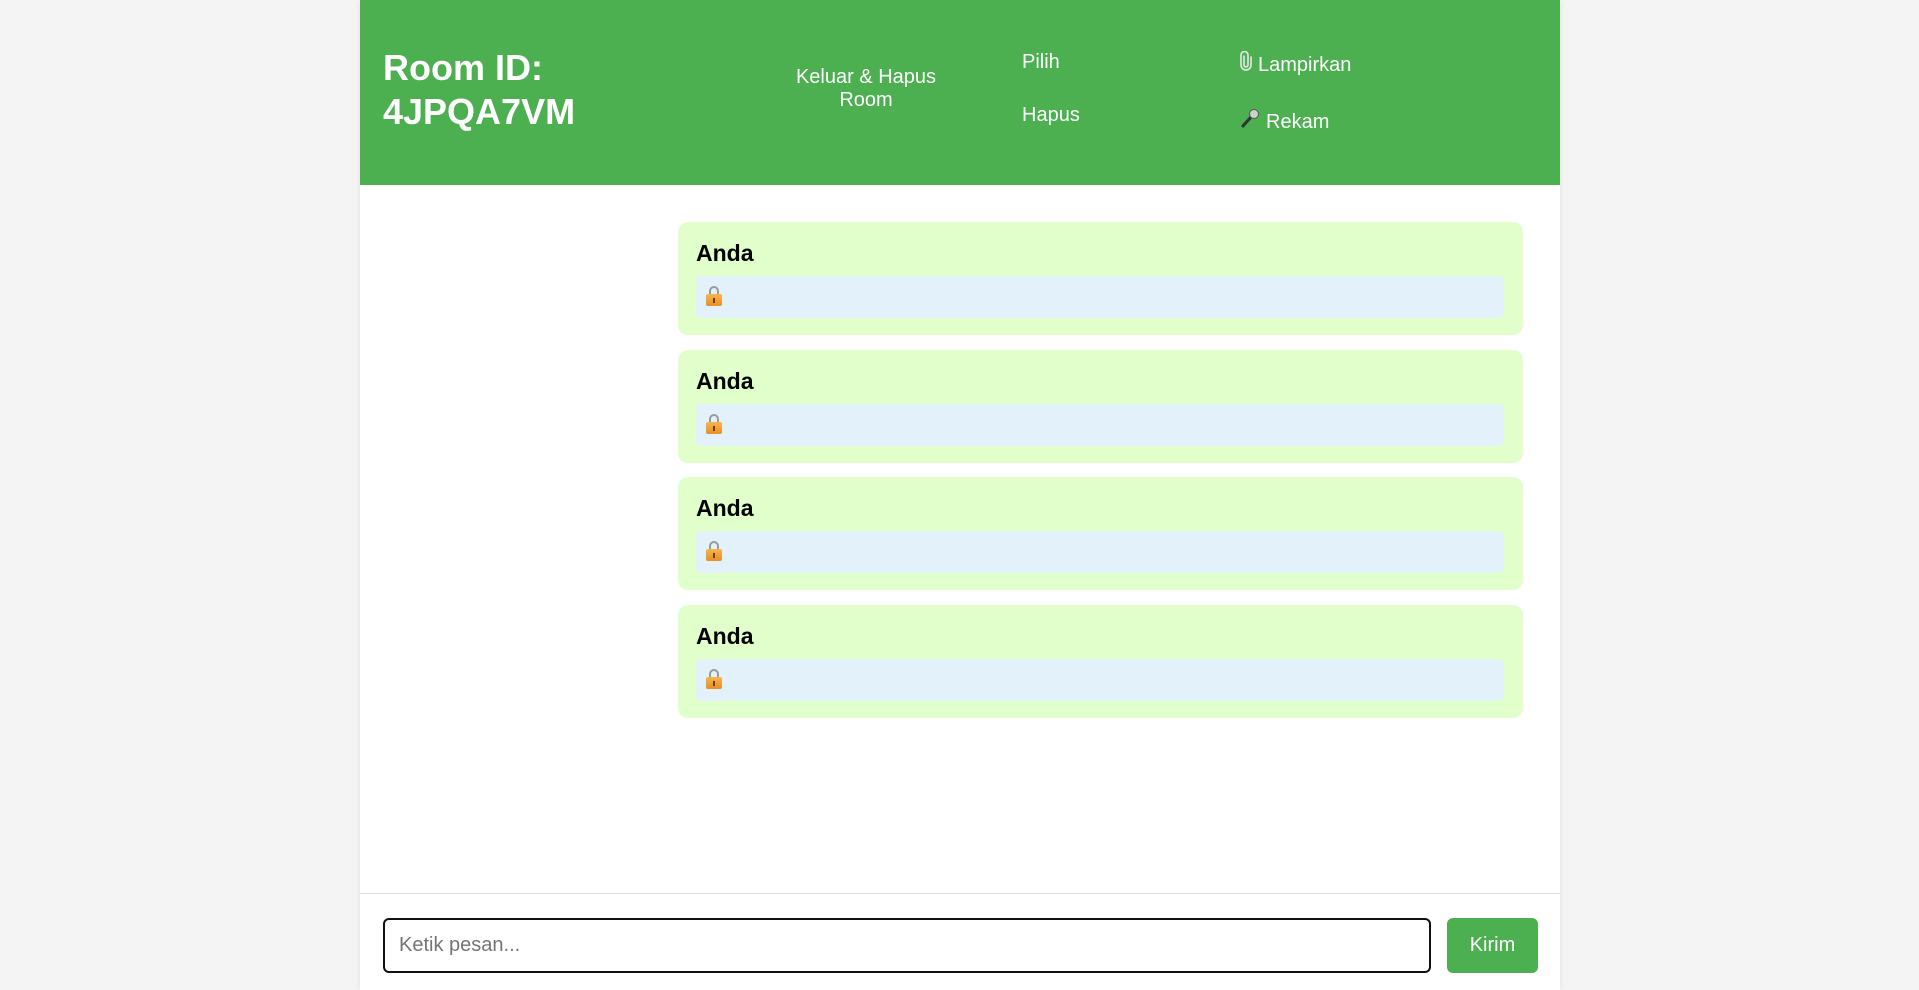  Describe the element at coordinates (1051, 115) in the screenshot. I see `delete-button: Hapus` at that location.